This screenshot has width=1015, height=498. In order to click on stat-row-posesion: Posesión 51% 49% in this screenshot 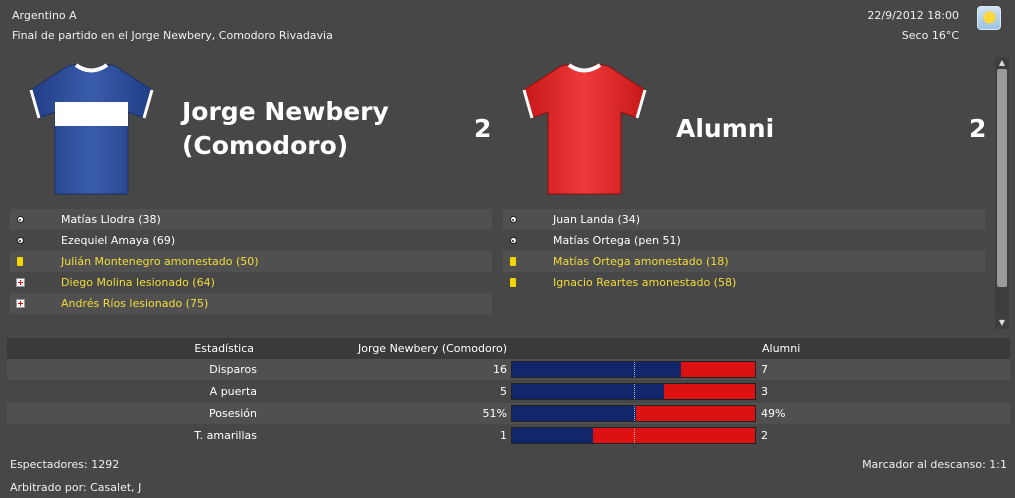, I will do `click(508, 413)`.